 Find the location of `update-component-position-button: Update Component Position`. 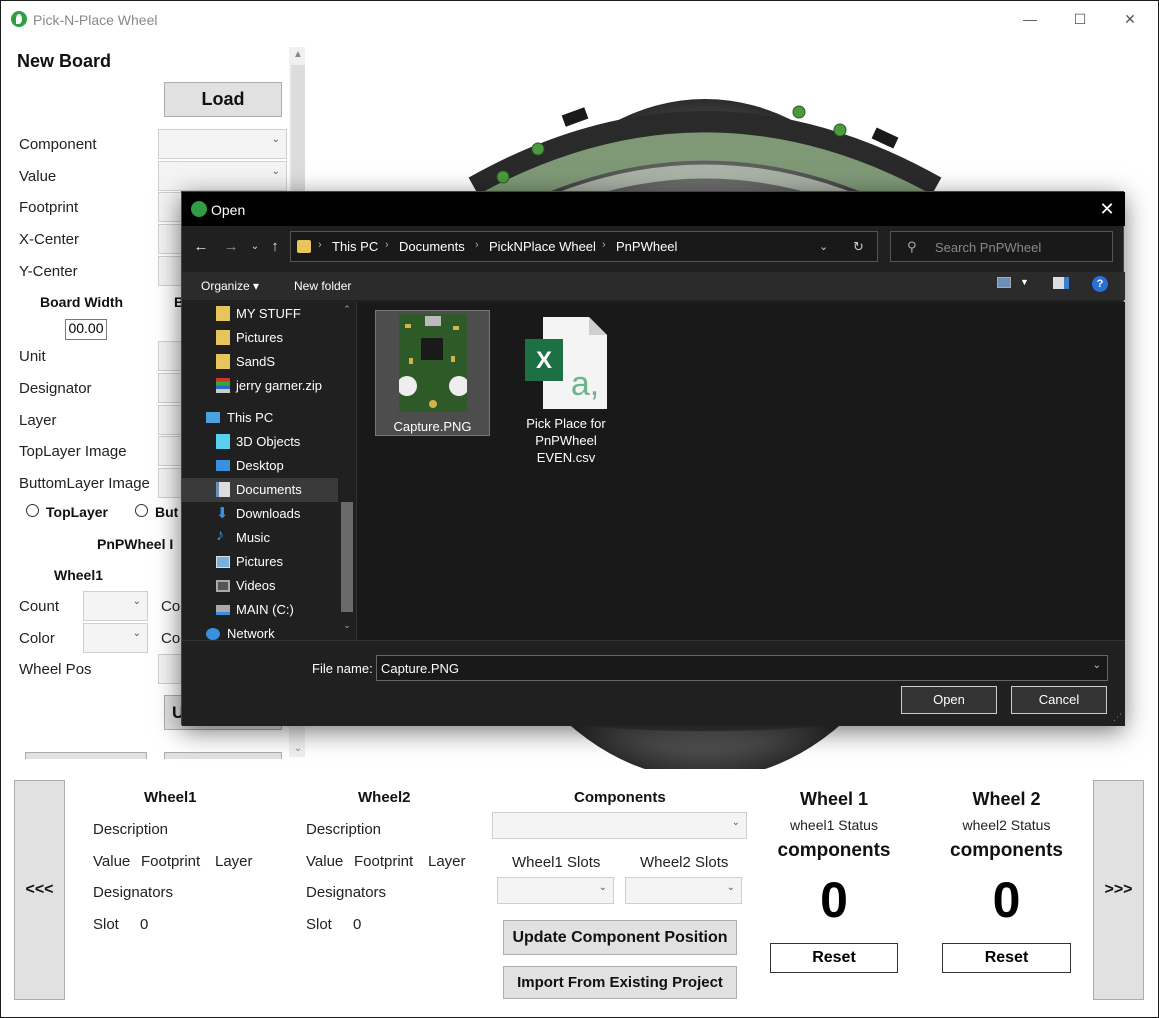

update-component-position-button: Update Component Position is located at coordinates (620, 937).